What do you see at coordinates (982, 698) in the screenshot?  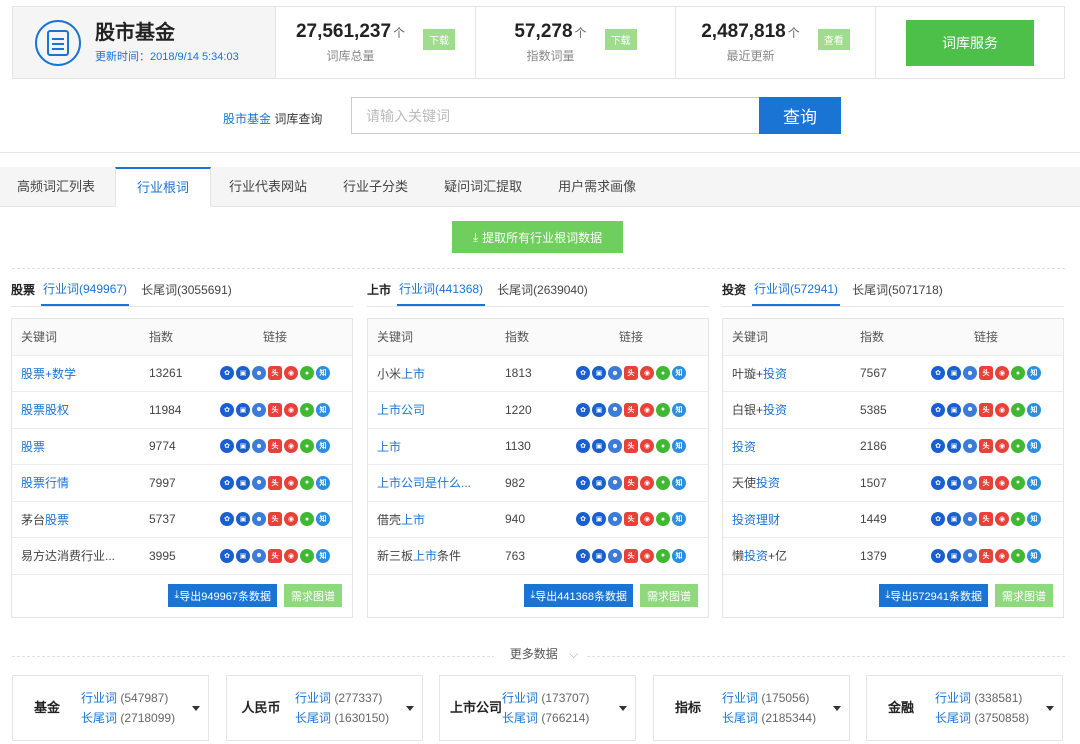 I see `card-industry-link: 行业词 (338581)` at bounding box center [982, 698].